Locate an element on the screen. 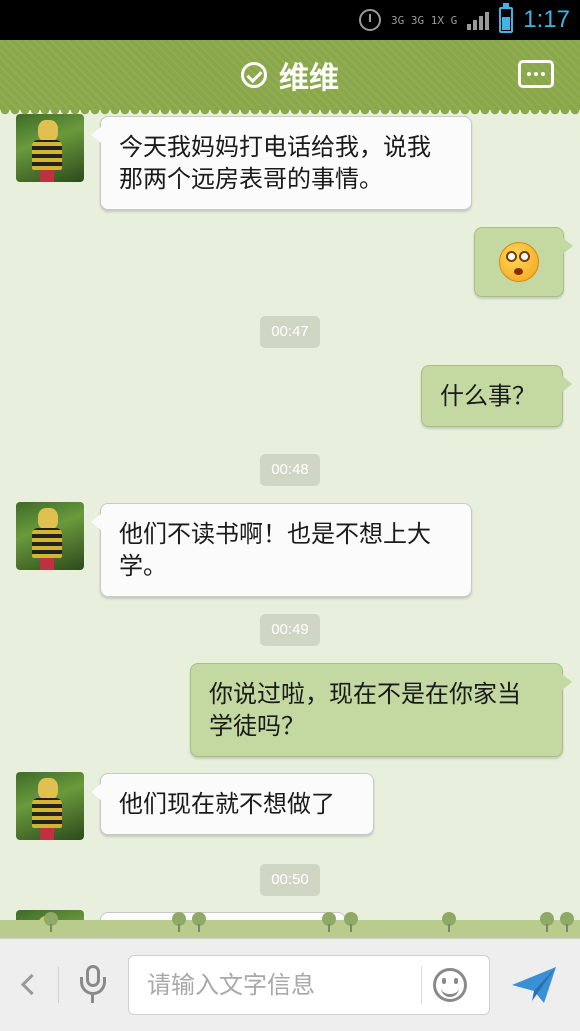 This screenshot has height=1031, width=580. timestamp-chip: 00:49 is located at coordinates (290, 630).